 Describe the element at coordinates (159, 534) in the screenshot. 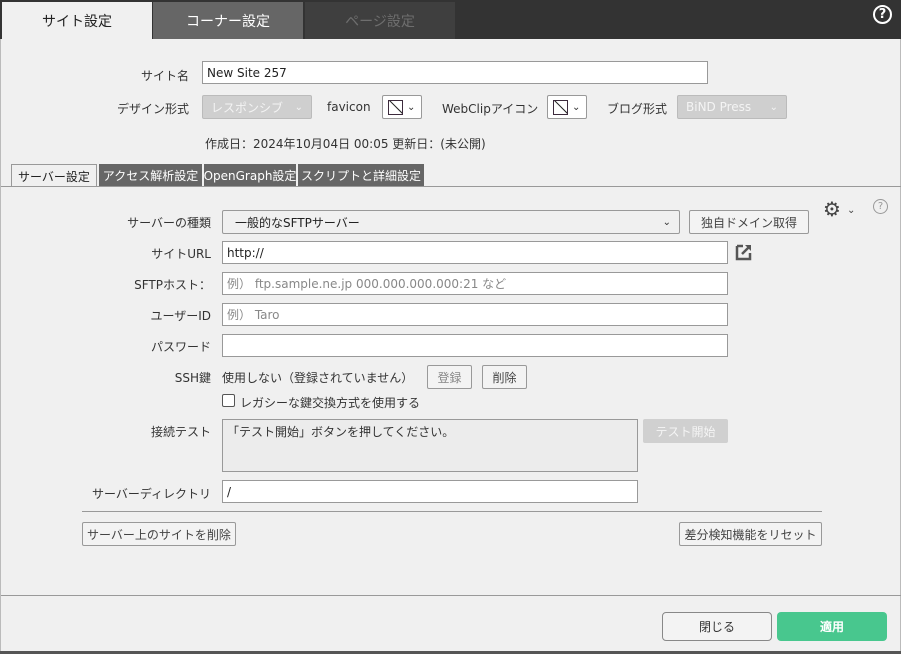

I see `delete-site-on-server-button: サーバー上のサイトを削除` at that location.